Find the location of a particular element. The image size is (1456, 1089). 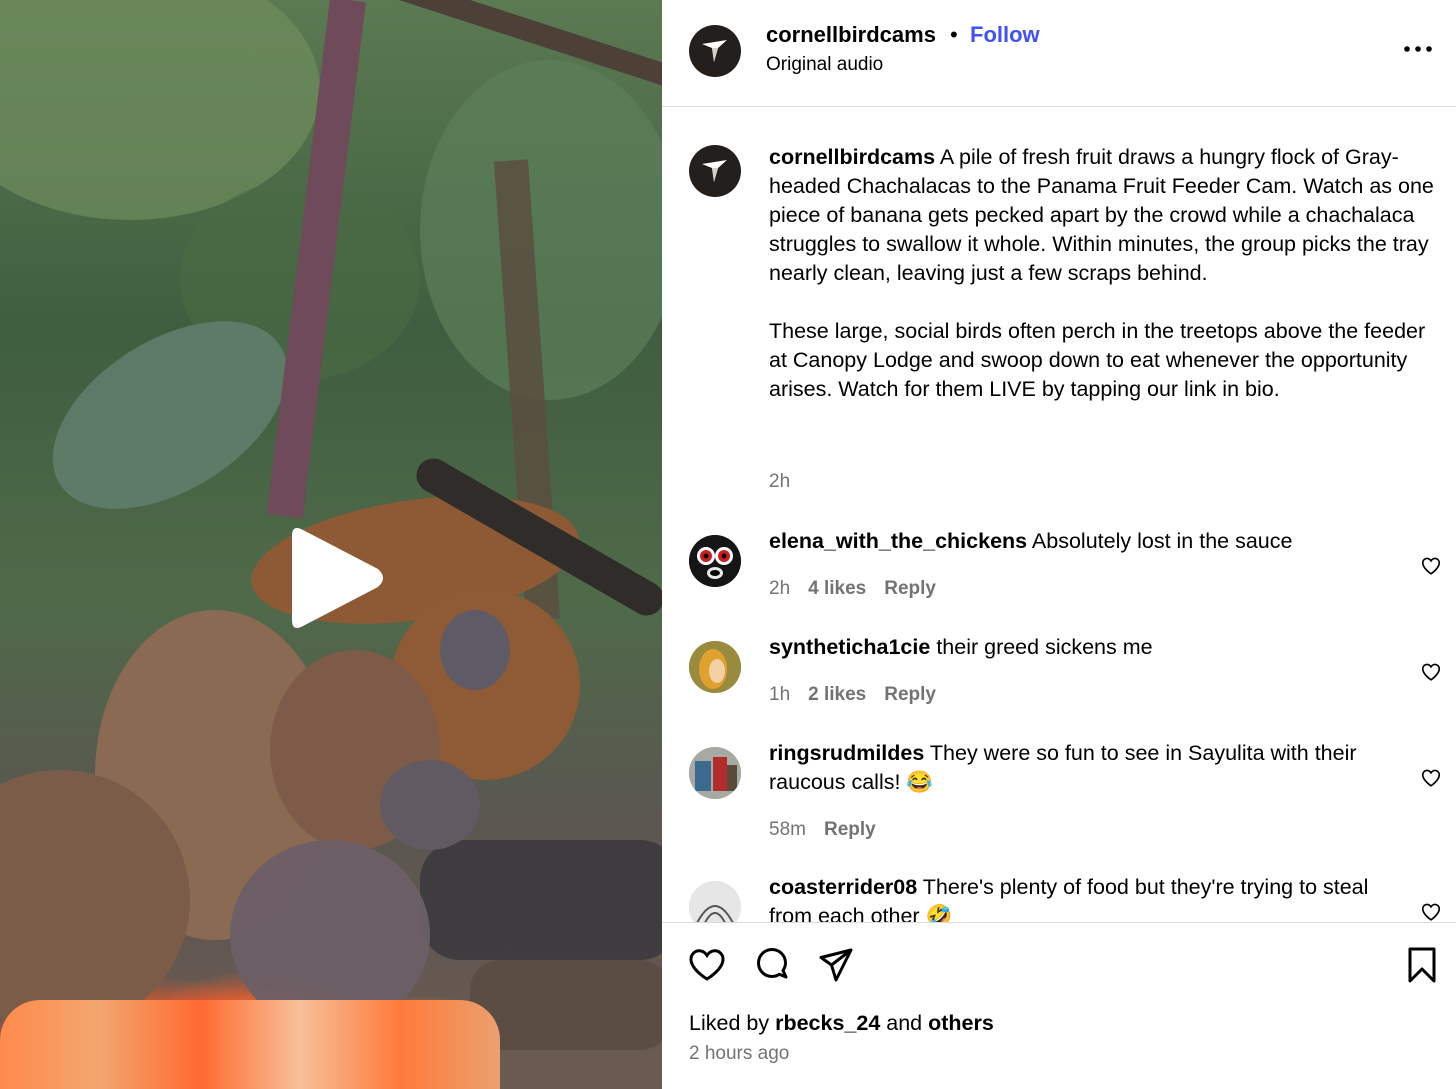

comment-time: 58m is located at coordinates (787, 829).